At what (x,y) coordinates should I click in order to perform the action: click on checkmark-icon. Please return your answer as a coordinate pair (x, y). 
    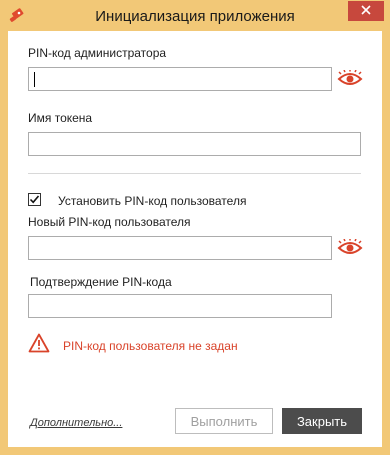
    Looking at the image, I should click on (34, 199).